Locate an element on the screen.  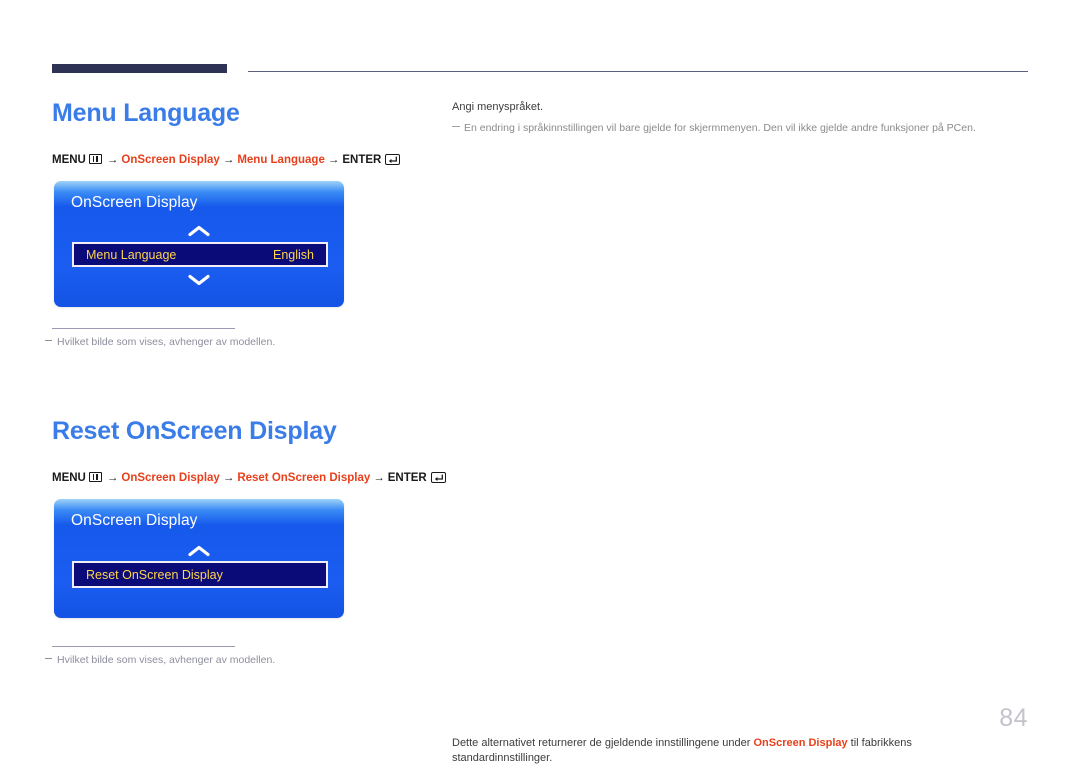
osd-panel-reset-onscreen-display: OnScreen Display Reset OnScreen Display is located at coordinates (199, 558).